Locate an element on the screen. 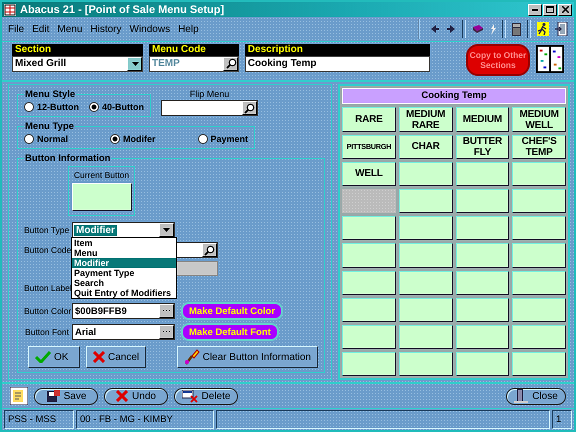 The height and width of the screenshot is (432, 576). list-option: Payment Type is located at coordinates (124, 273).